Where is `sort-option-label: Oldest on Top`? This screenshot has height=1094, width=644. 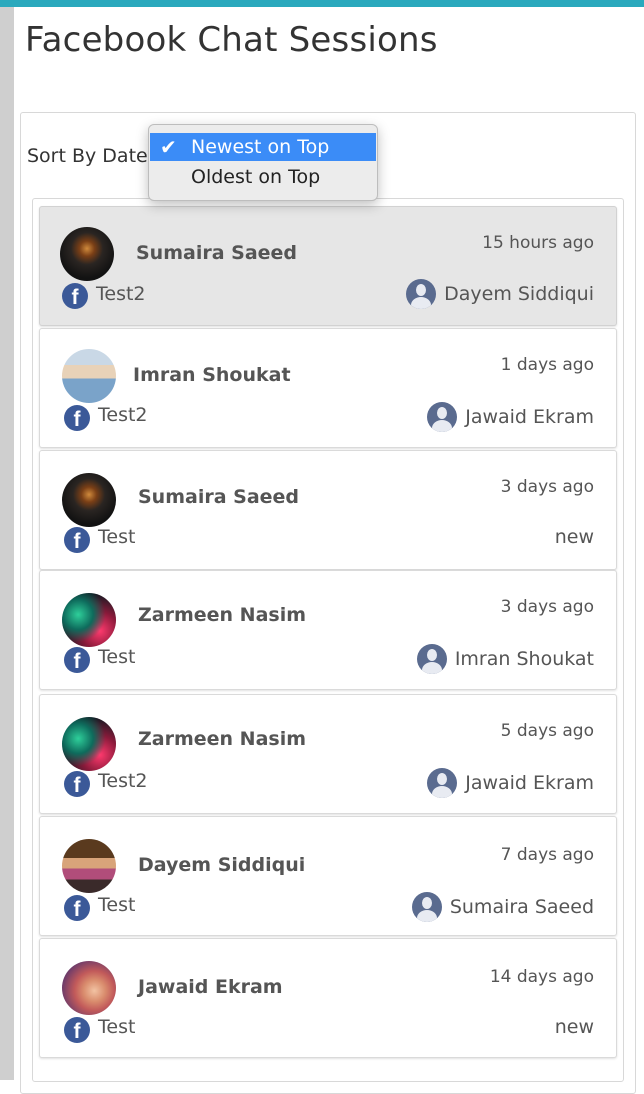
sort-option-label: Oldest on Top is located at coordinates (256, 177).